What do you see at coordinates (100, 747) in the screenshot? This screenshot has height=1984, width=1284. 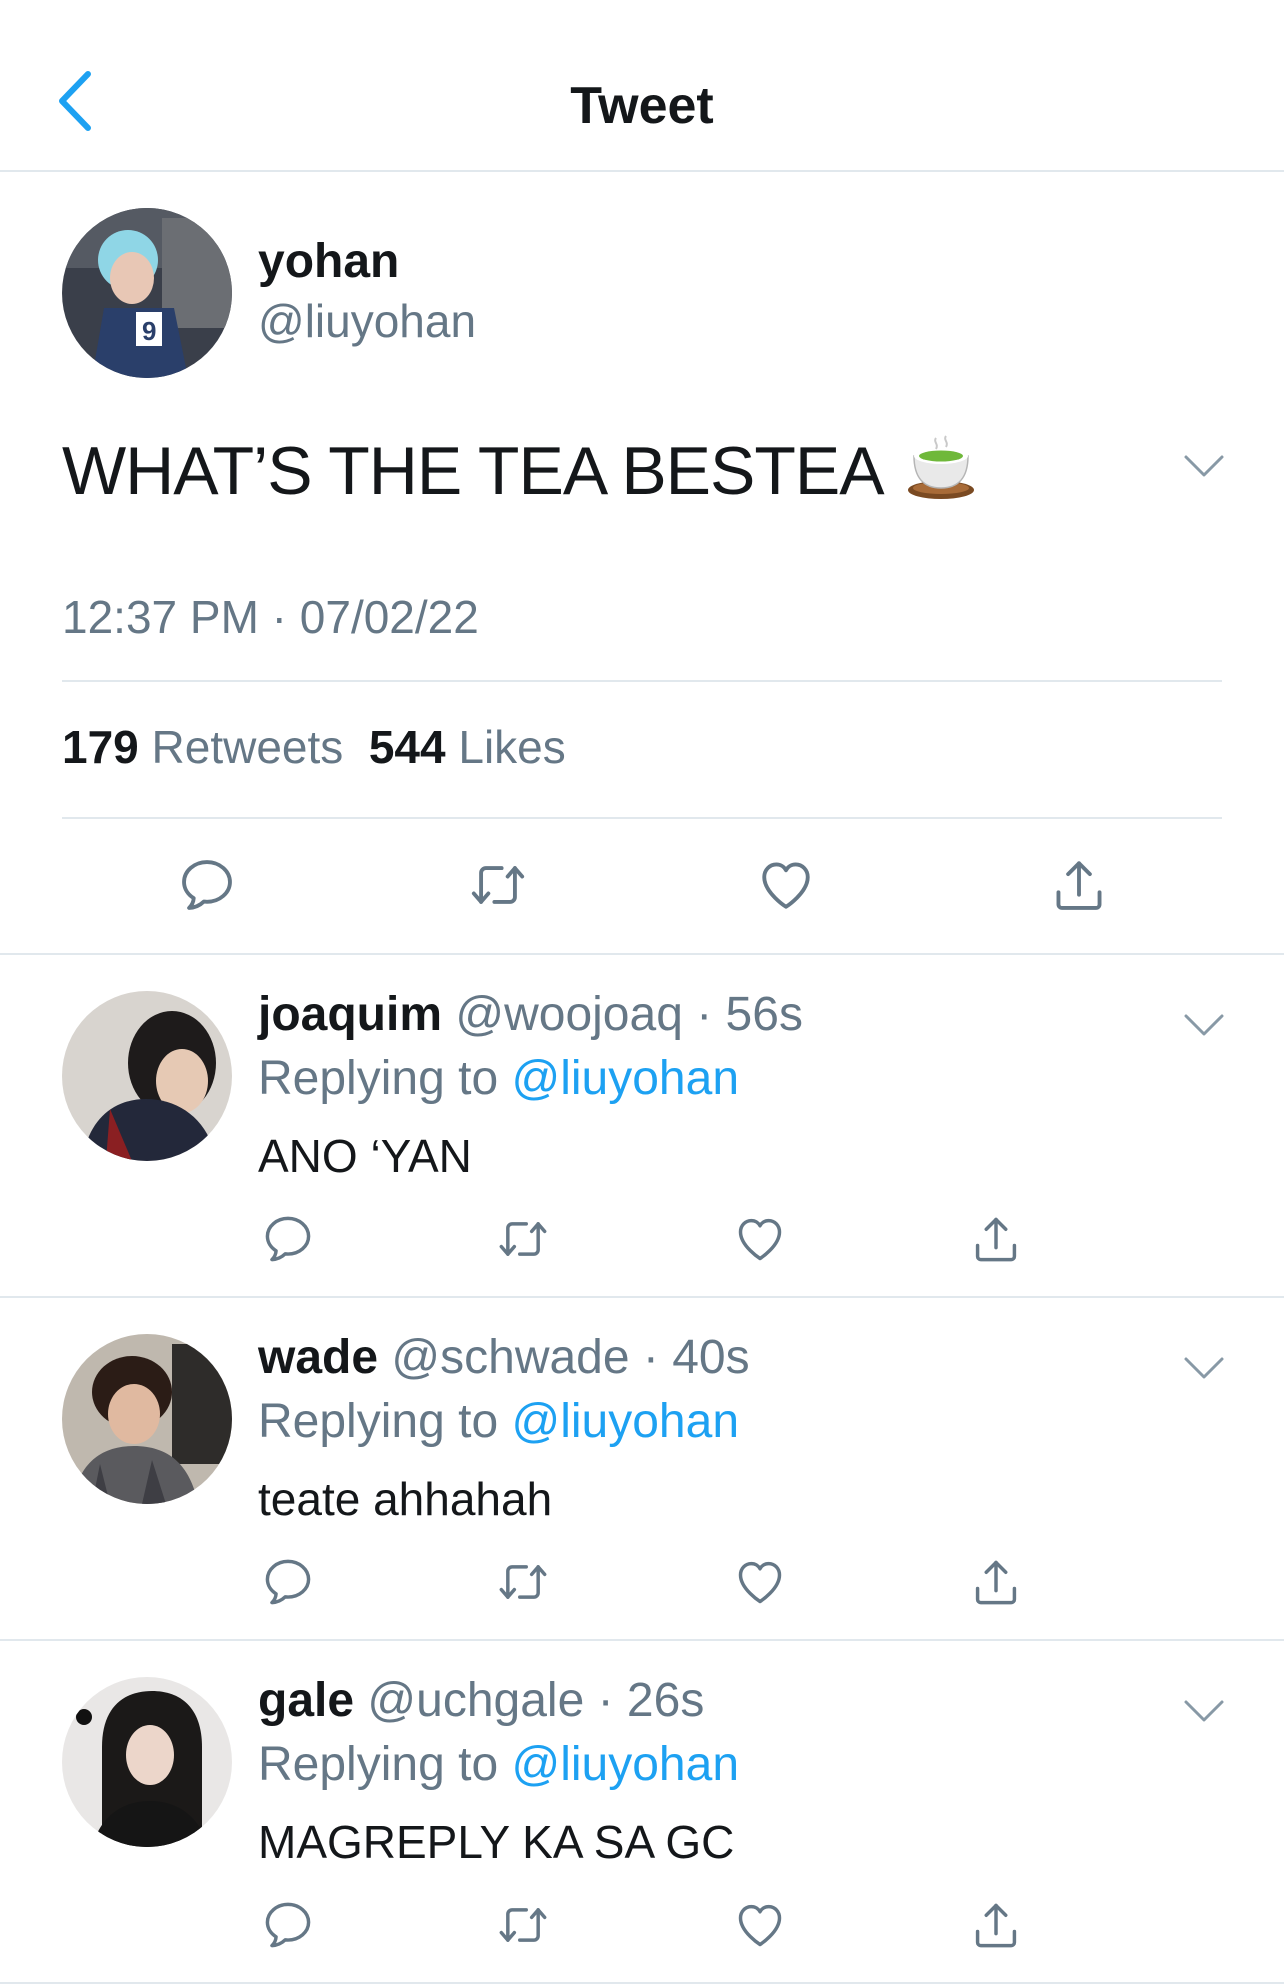 I see `retweet-count: 179` at bounding box center [100, 747].